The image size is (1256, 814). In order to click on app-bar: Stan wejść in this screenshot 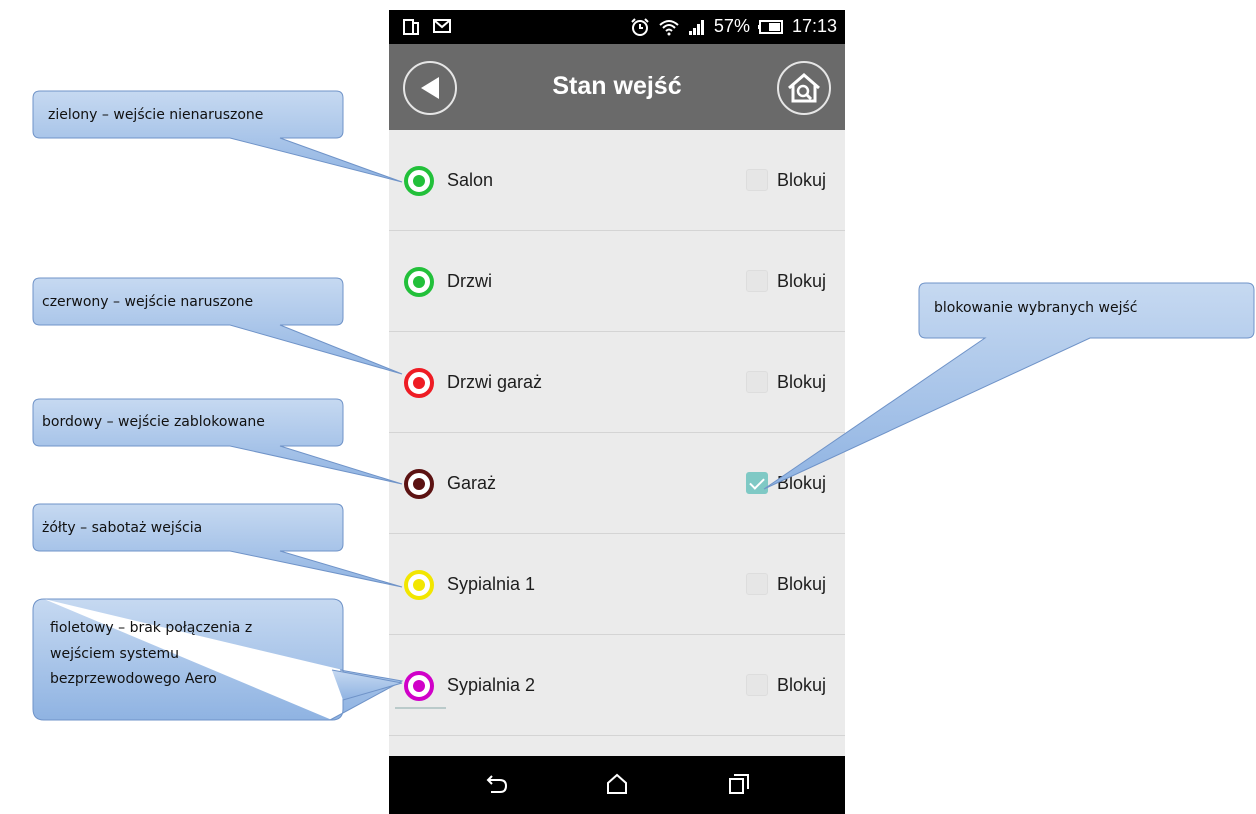, I will do `click(617, 87)`.